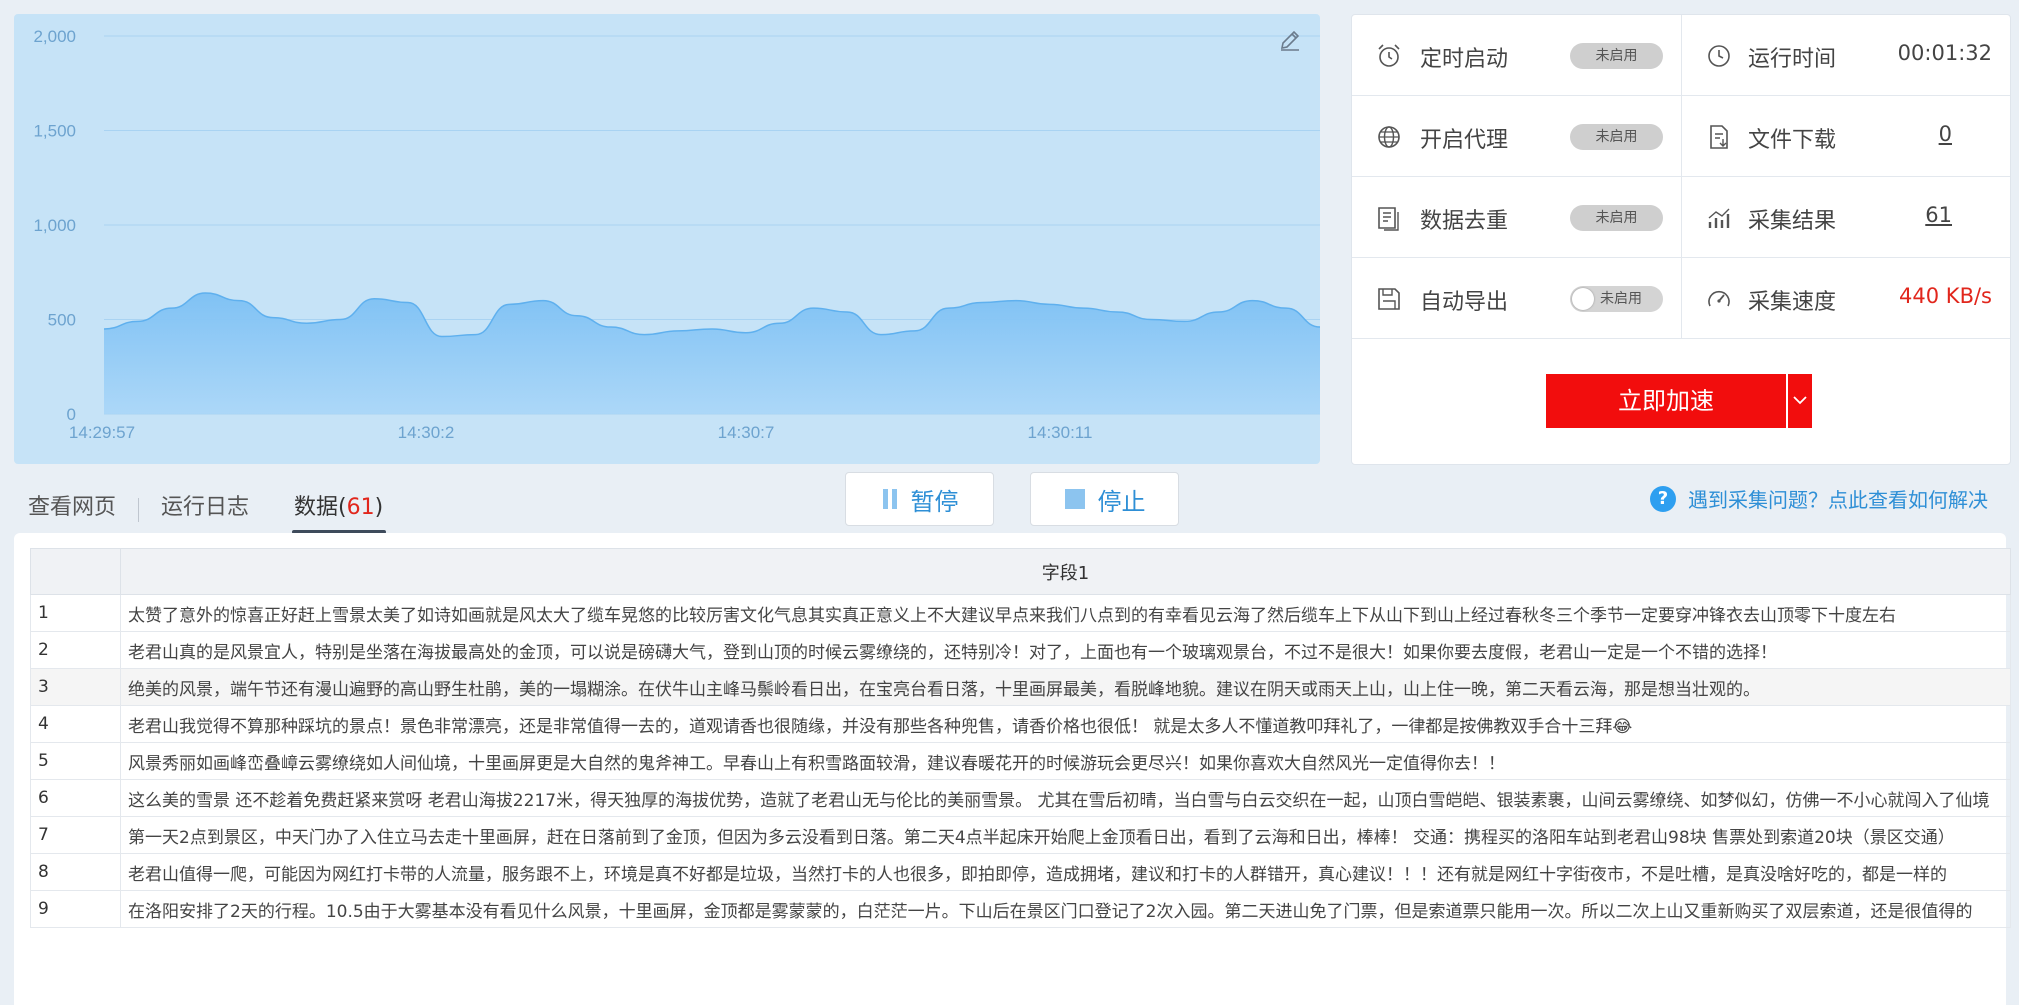 This screenshot has height=1005, width=2019. I want to click on save-export-icon, so click(1389, 299).